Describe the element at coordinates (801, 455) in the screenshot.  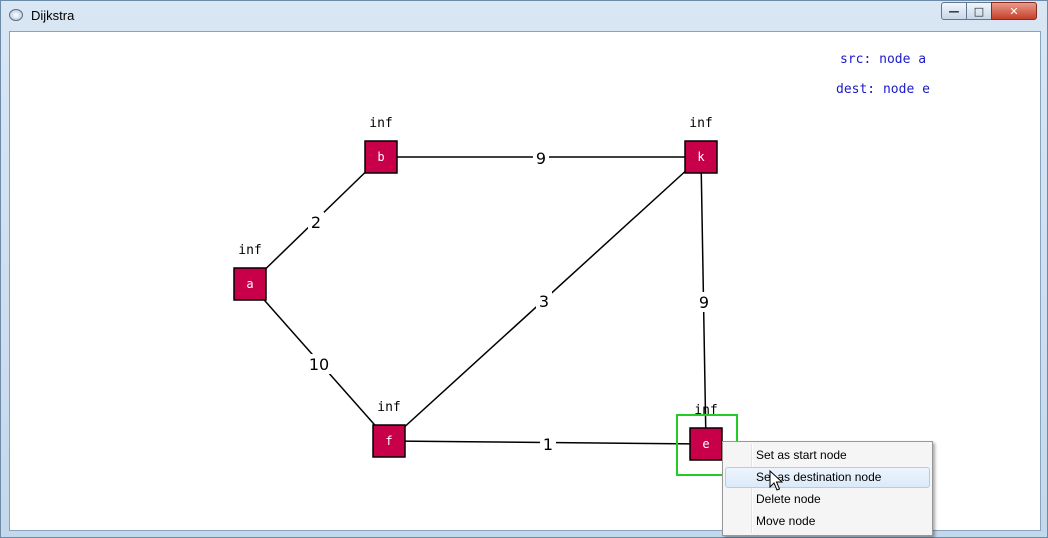
I see `menu-item-label: Set as start node` at that location.